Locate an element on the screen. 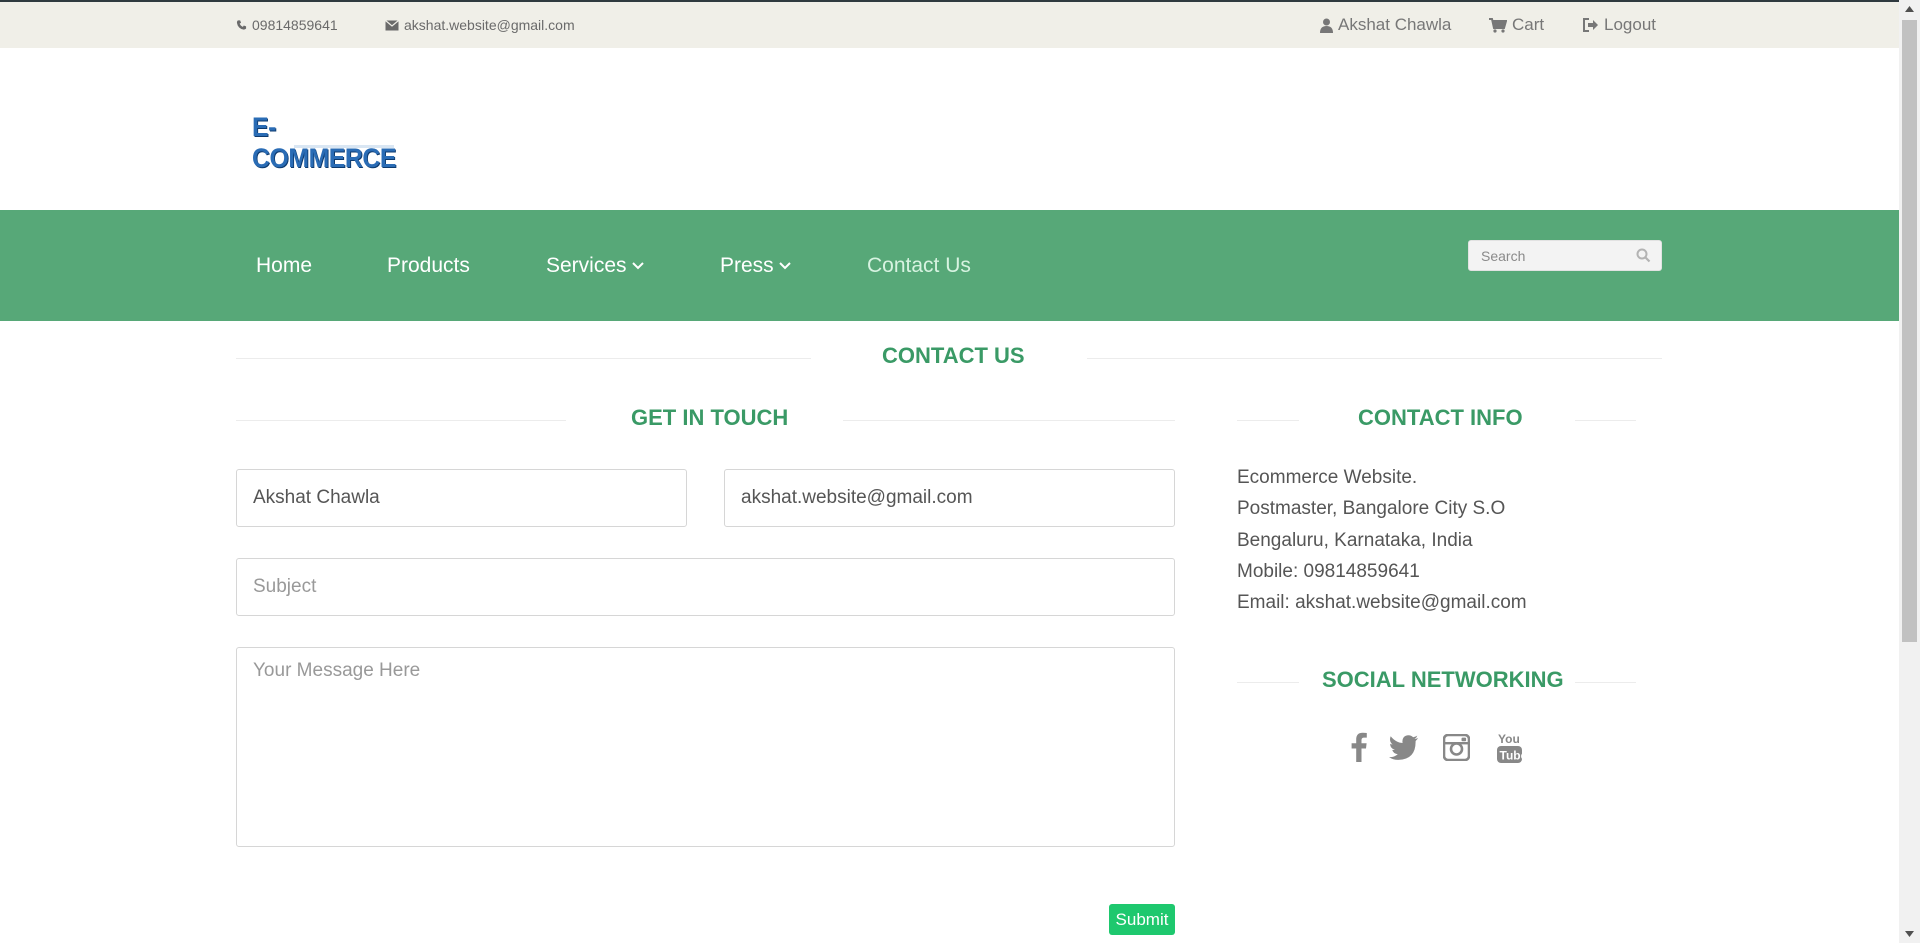 Image resolution: width=1920 pixels, height=943 pixels. info-address-2: Bengaluru, Karnataka, India is located at coordinates (1355, 540).